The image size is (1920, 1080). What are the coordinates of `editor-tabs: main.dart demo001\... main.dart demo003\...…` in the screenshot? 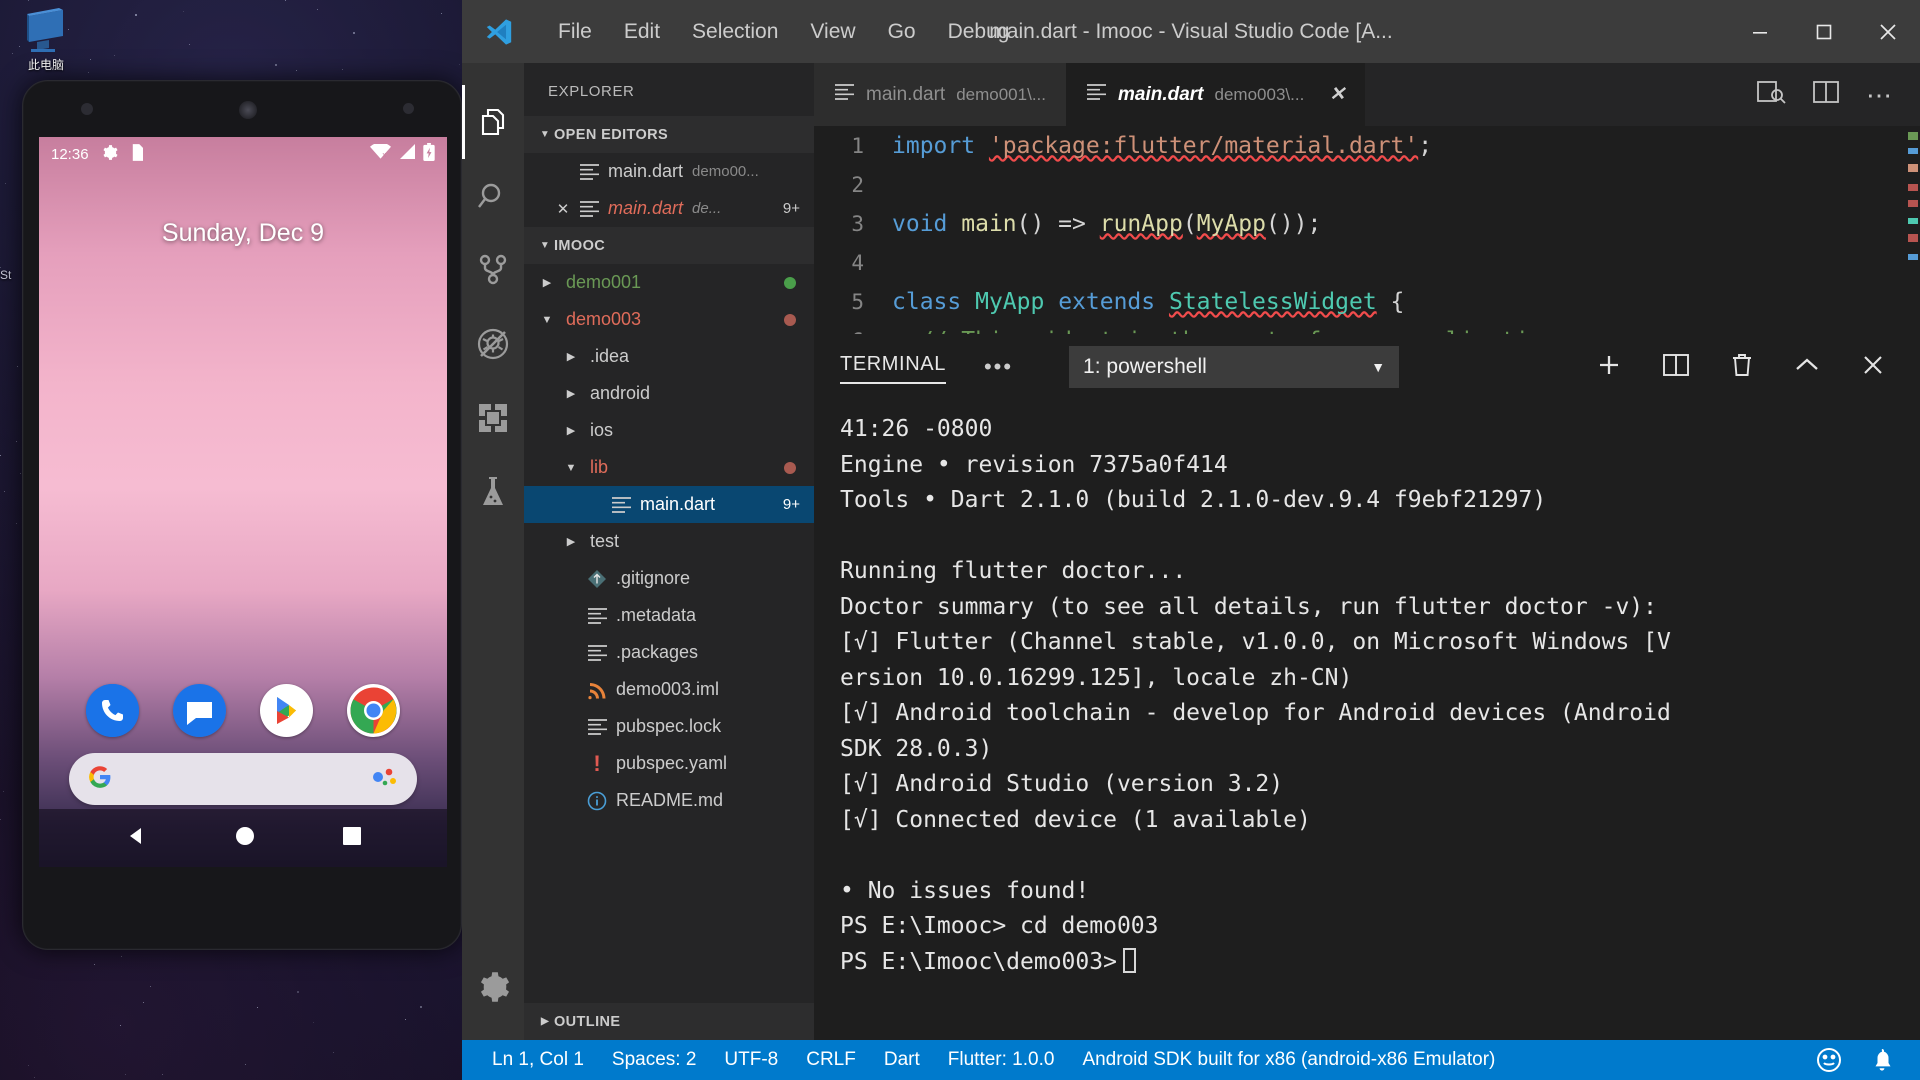 It's located at (1367, 94).